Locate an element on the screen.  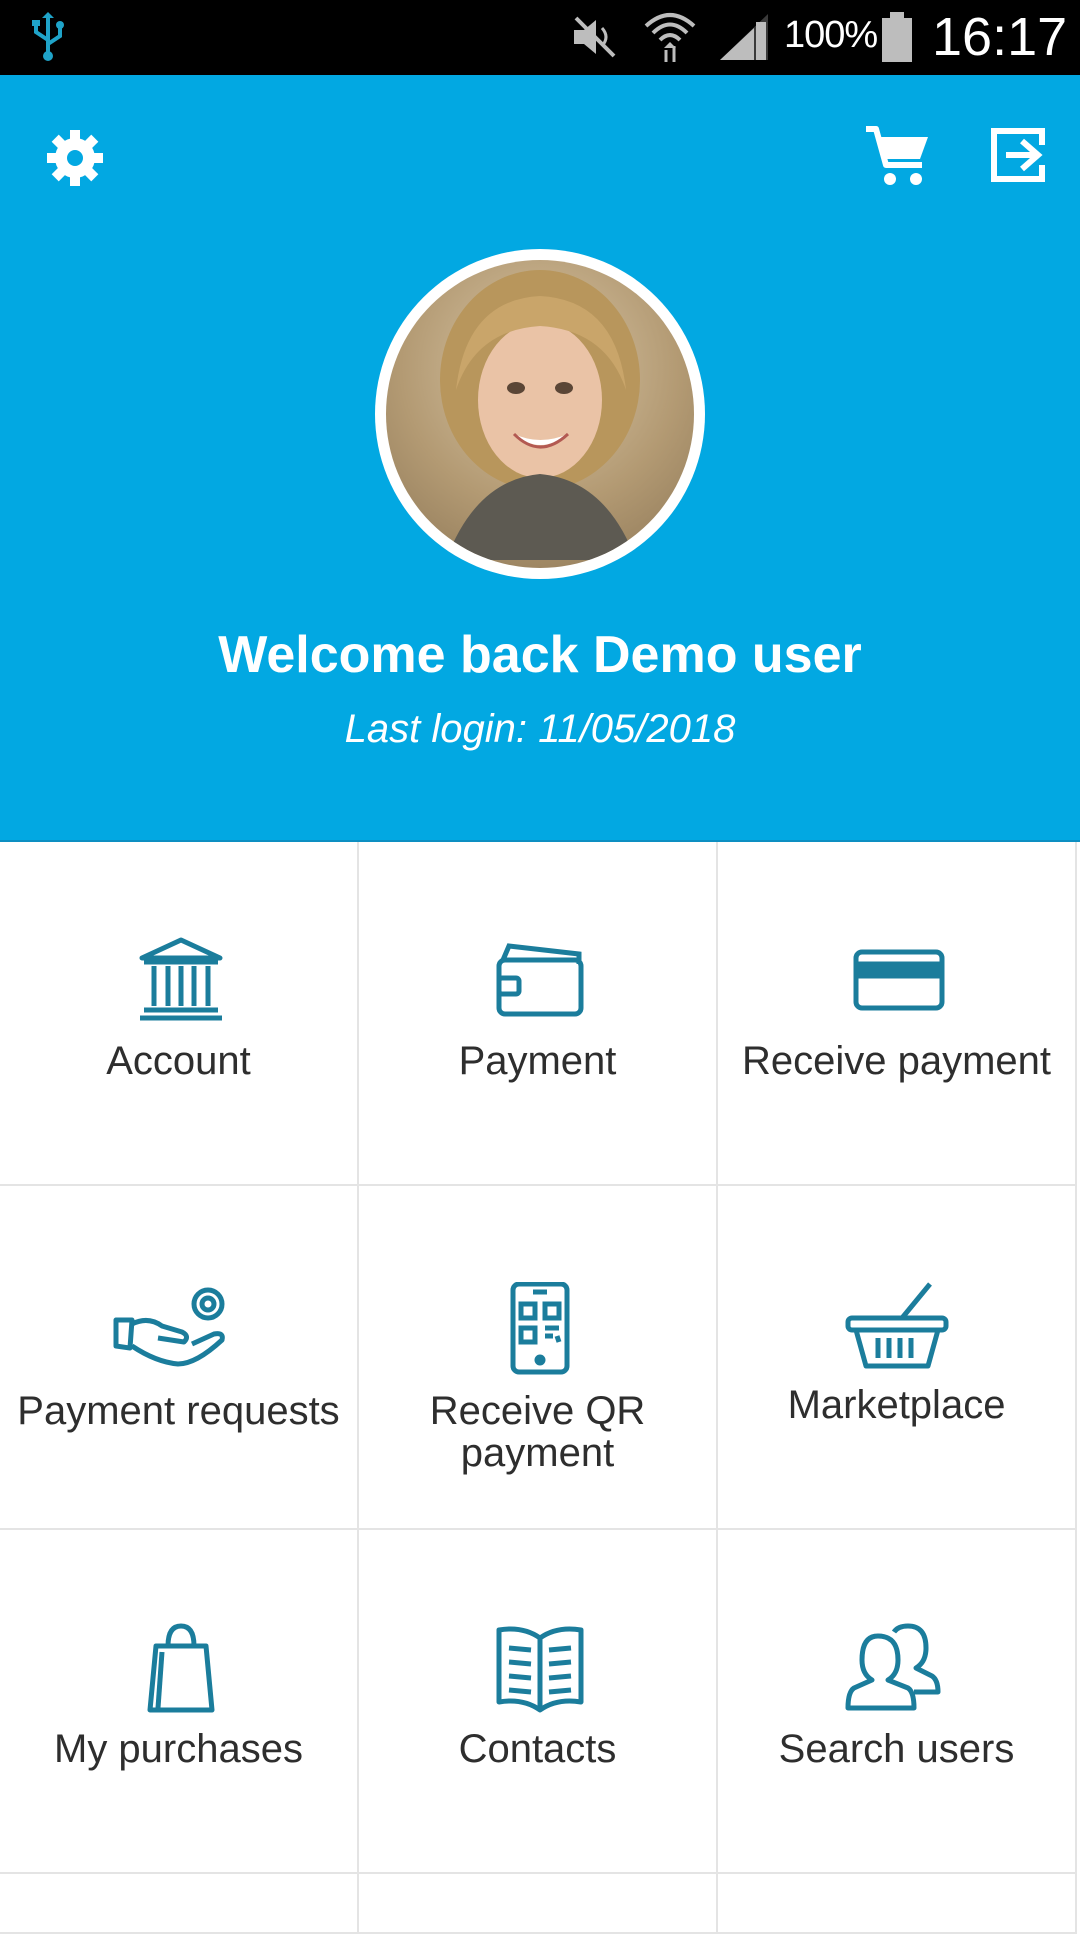
signal-icon is located at coordinates (744, 37).